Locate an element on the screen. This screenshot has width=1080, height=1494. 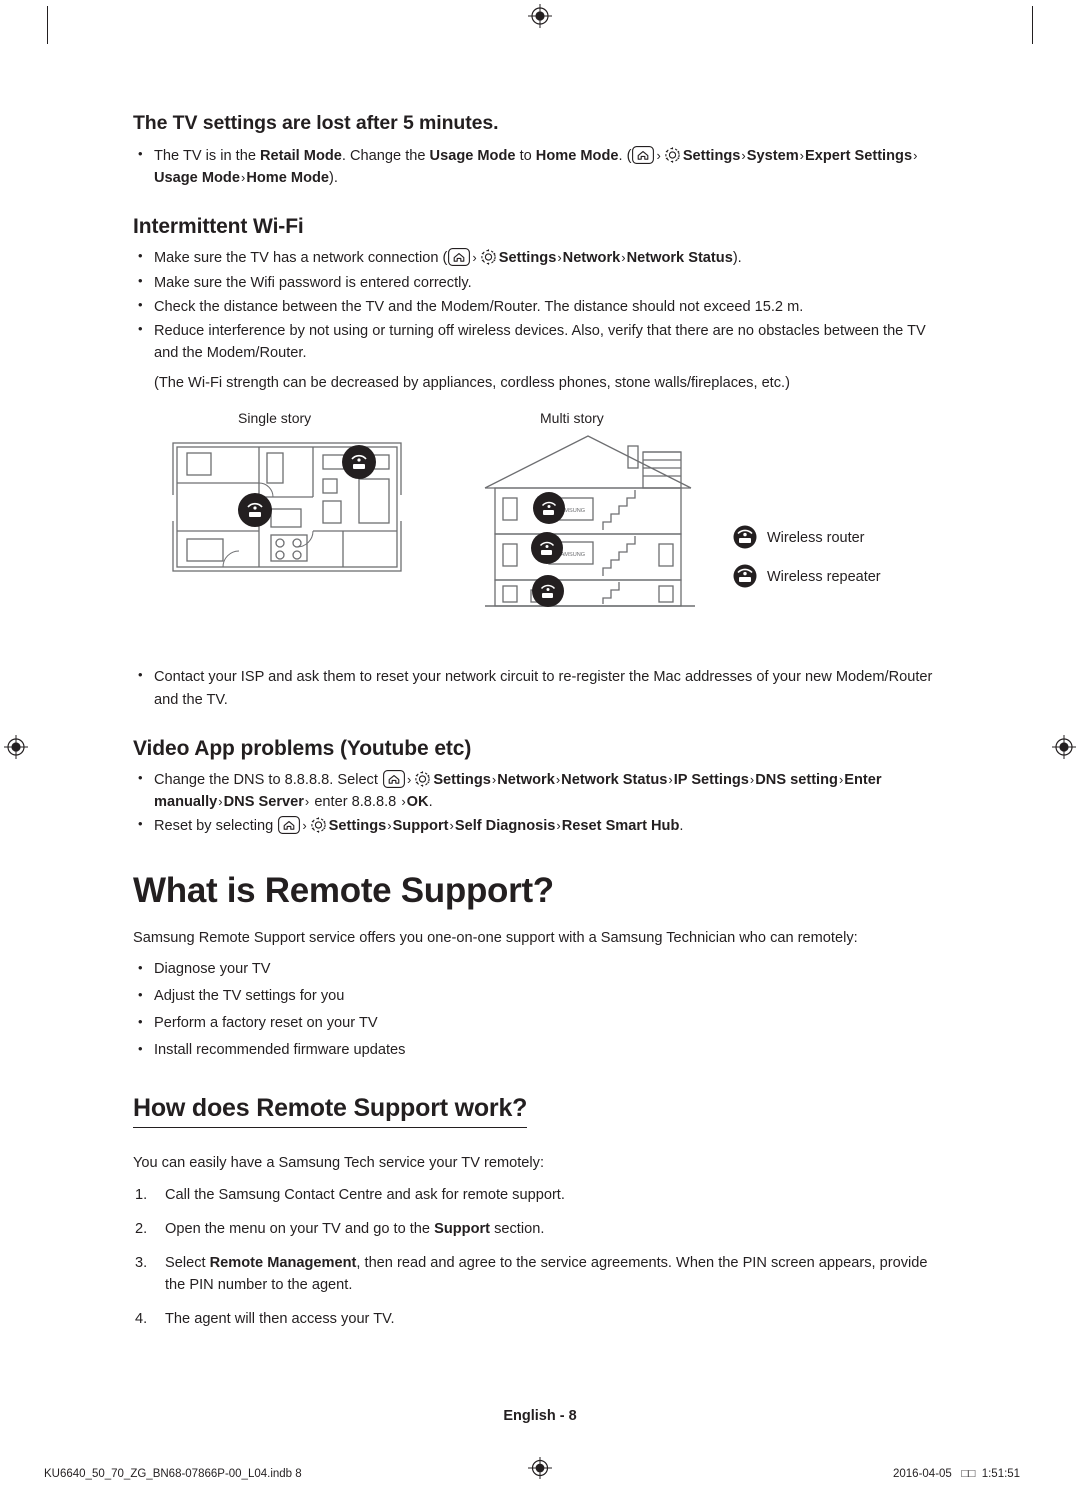
registration-mark-right is located at coordinates (1064, 747).